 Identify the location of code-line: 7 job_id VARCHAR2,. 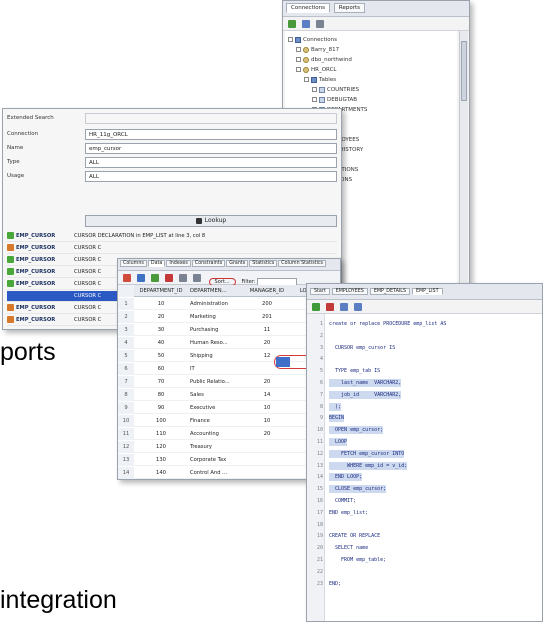
(424, 394).